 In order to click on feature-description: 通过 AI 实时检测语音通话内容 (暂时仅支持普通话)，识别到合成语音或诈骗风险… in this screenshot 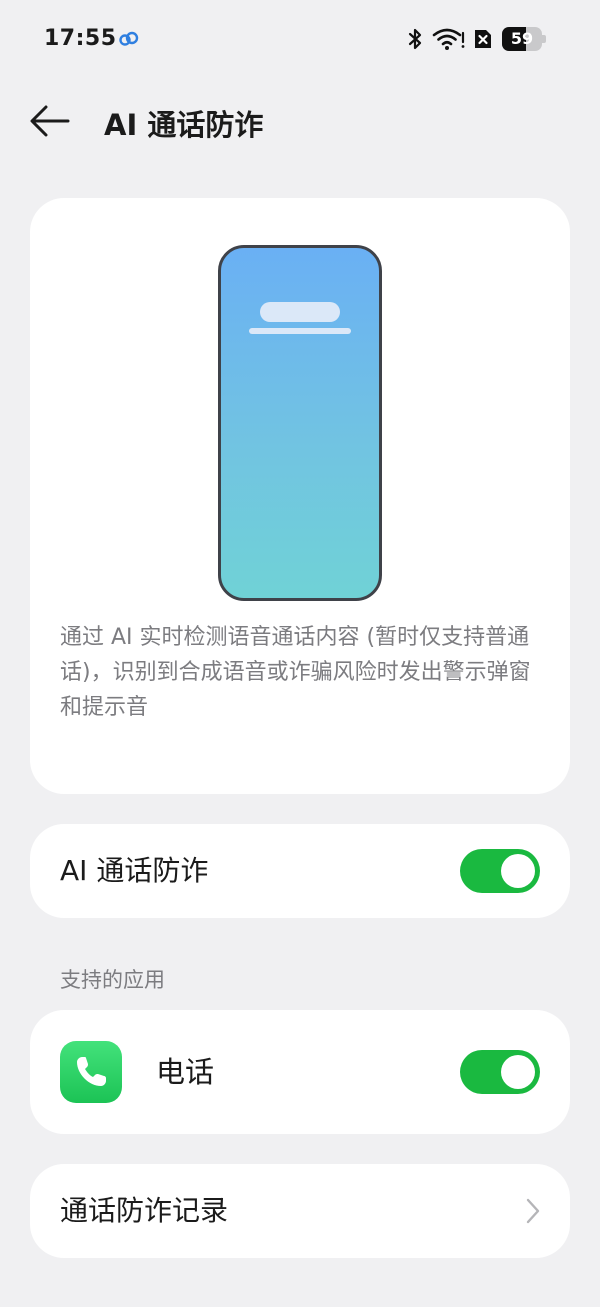, I will do `click(295, 672)`.